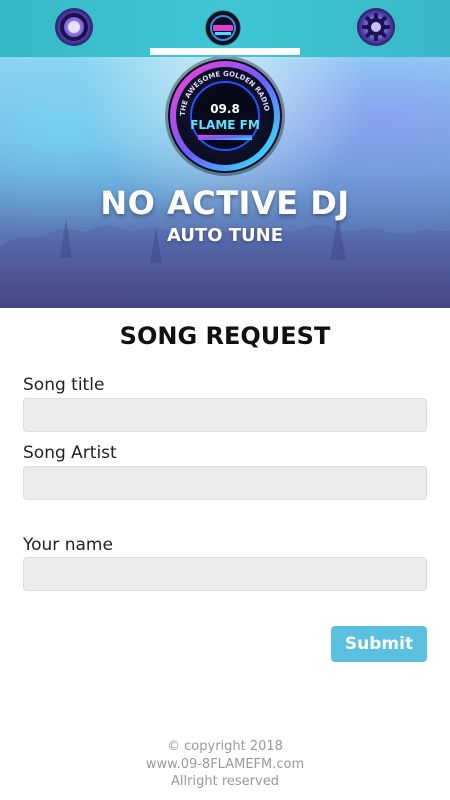 The width and height of the screenshot is (450, 800). What do you see at coordinates (70, 453) in the screenshot?
I see `song-artist-label: Song Artist` at bounding box center [70, 453].